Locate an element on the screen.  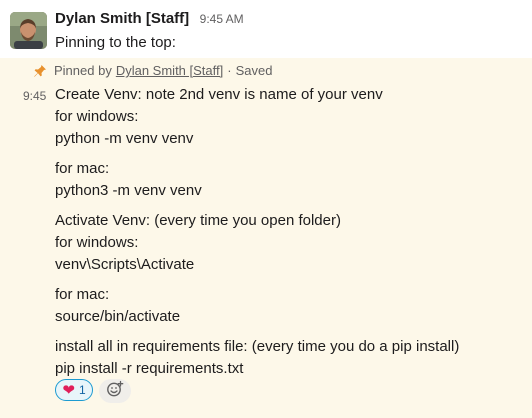
message-timestamp: 9:45 AM is located at coordinates (222, 19).